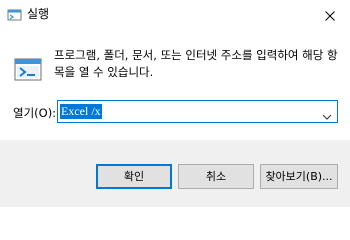 The height and width of the screenshot is (240, 350). What do you see at coordinates (327, 113) in the screenshot?
I see `chevron-down-icon` at bounding box center [327, 113].